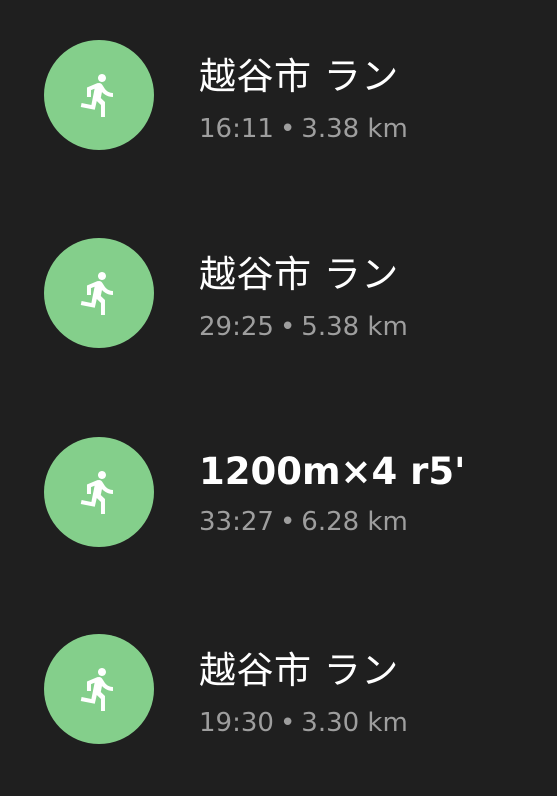 The image size is (557, 796). Describe the element at coordinates (236, 522) in the screenshot. I see `activity-duration: 33:27` at that location.